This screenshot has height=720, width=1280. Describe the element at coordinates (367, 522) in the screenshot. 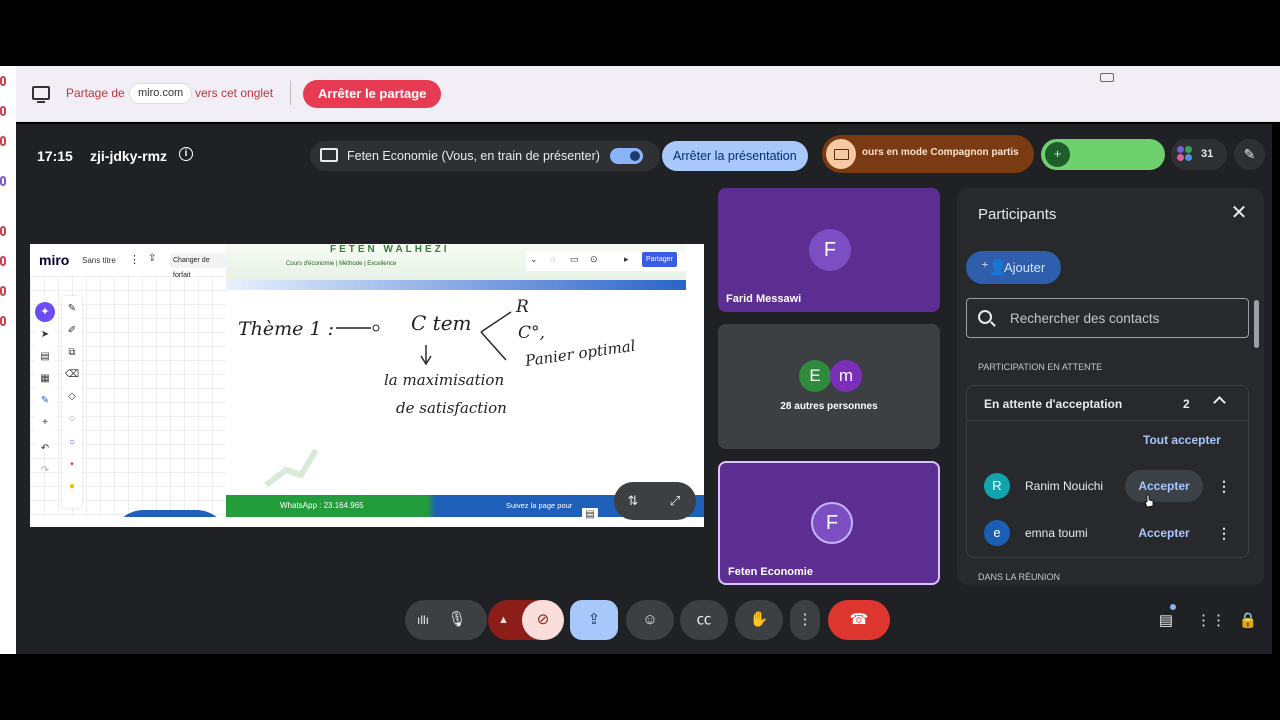

I see `slide-bottom` at that location.